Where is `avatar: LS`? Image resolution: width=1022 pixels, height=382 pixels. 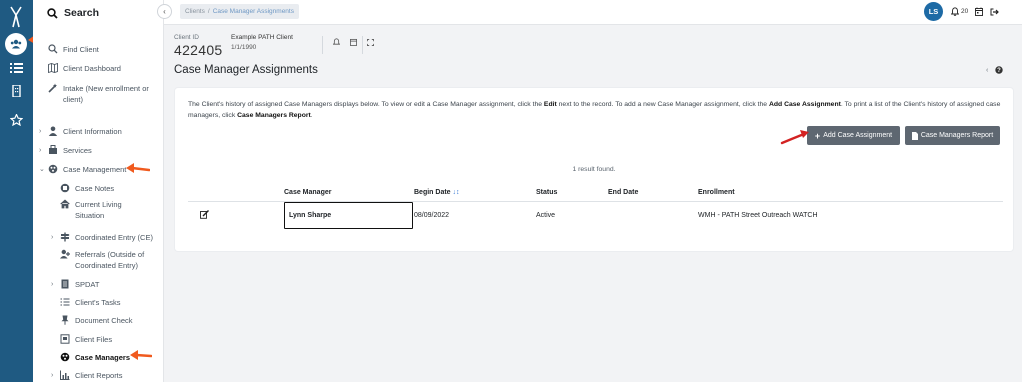 avatar: LS is located at coordinates (933, 11).